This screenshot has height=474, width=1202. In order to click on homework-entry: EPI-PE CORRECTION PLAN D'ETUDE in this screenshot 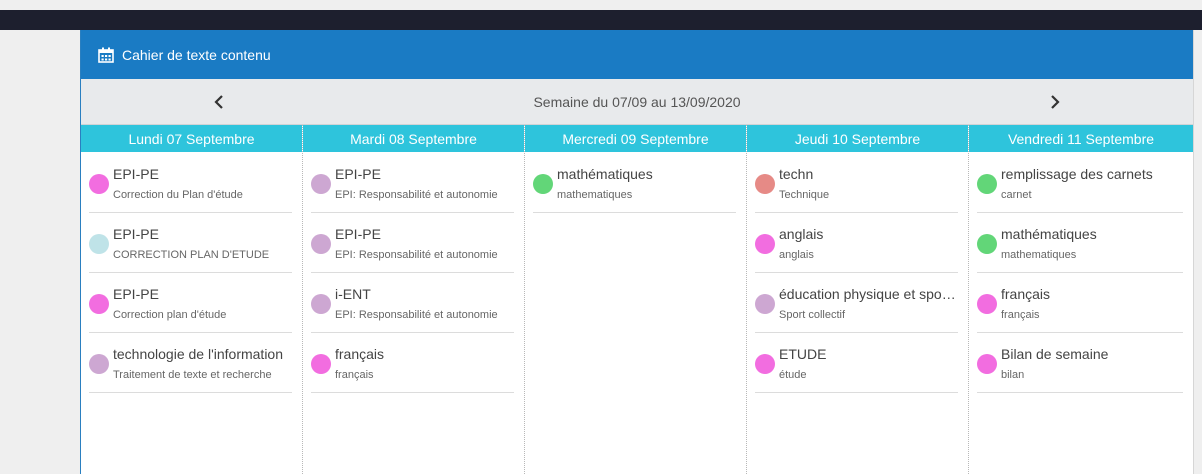, I will do `click(190, 248)`.